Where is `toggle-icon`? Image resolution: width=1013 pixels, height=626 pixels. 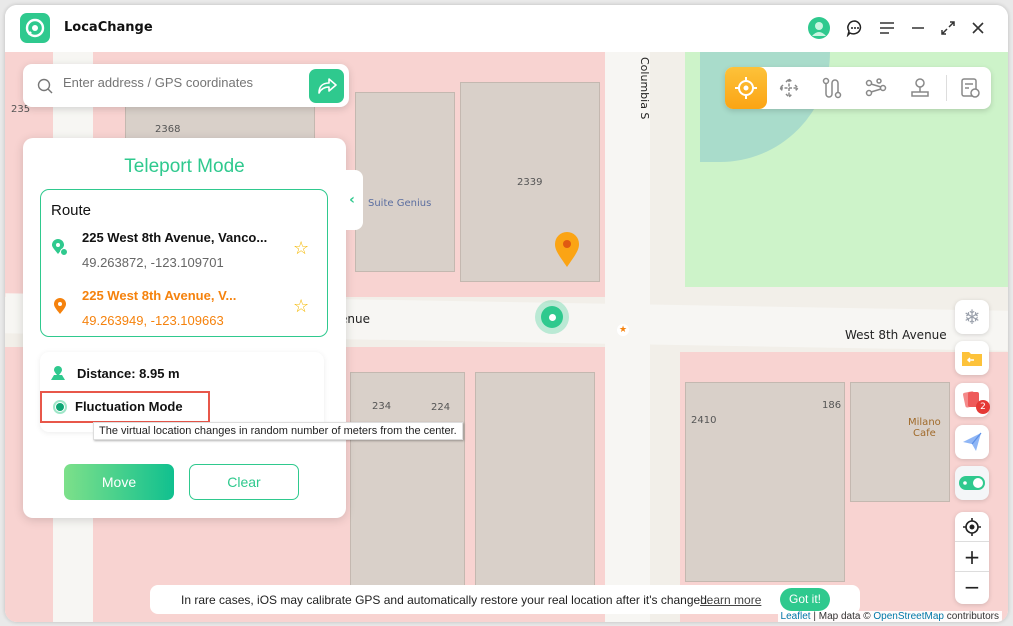
toggle-icon is located at coordinates (972, 483).